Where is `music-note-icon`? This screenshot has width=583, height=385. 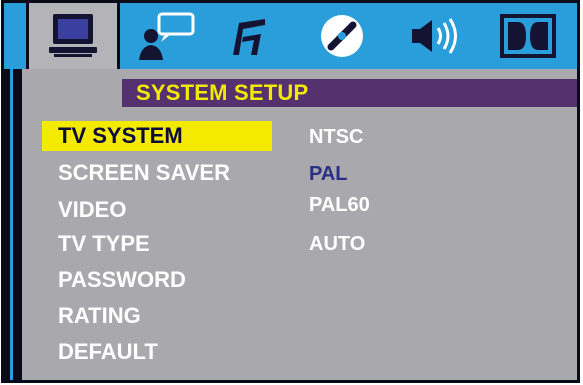
music-note-icon is located at coordinates (250, 36).